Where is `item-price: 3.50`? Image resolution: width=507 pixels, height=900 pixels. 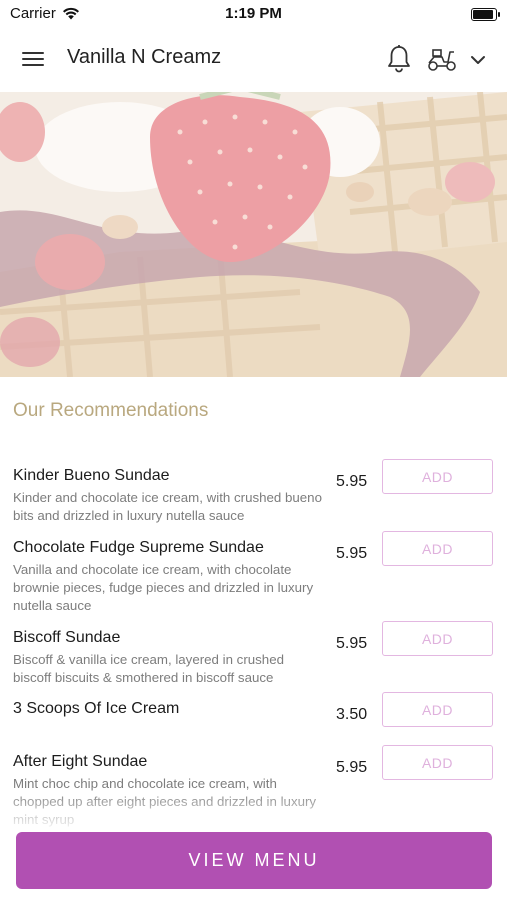 item-price: 3.50 is located at coordinates (352, 714).